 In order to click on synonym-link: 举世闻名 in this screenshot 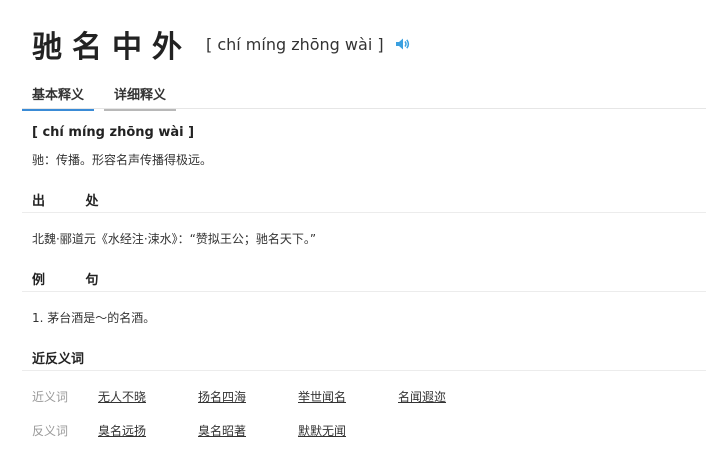, I will do `click(322, 396)`.